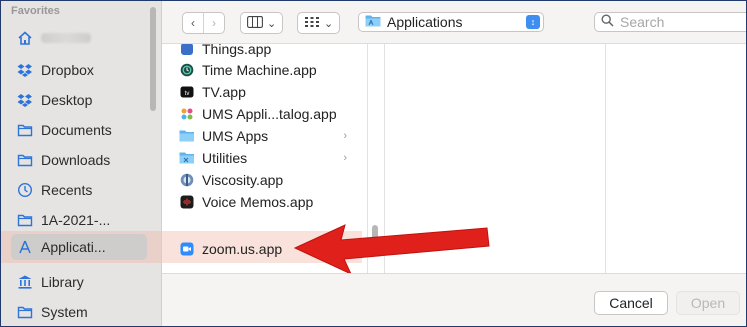 The image size is (747, 327). I want to click on sidebar-item-label: Documents, so click(76, 130).